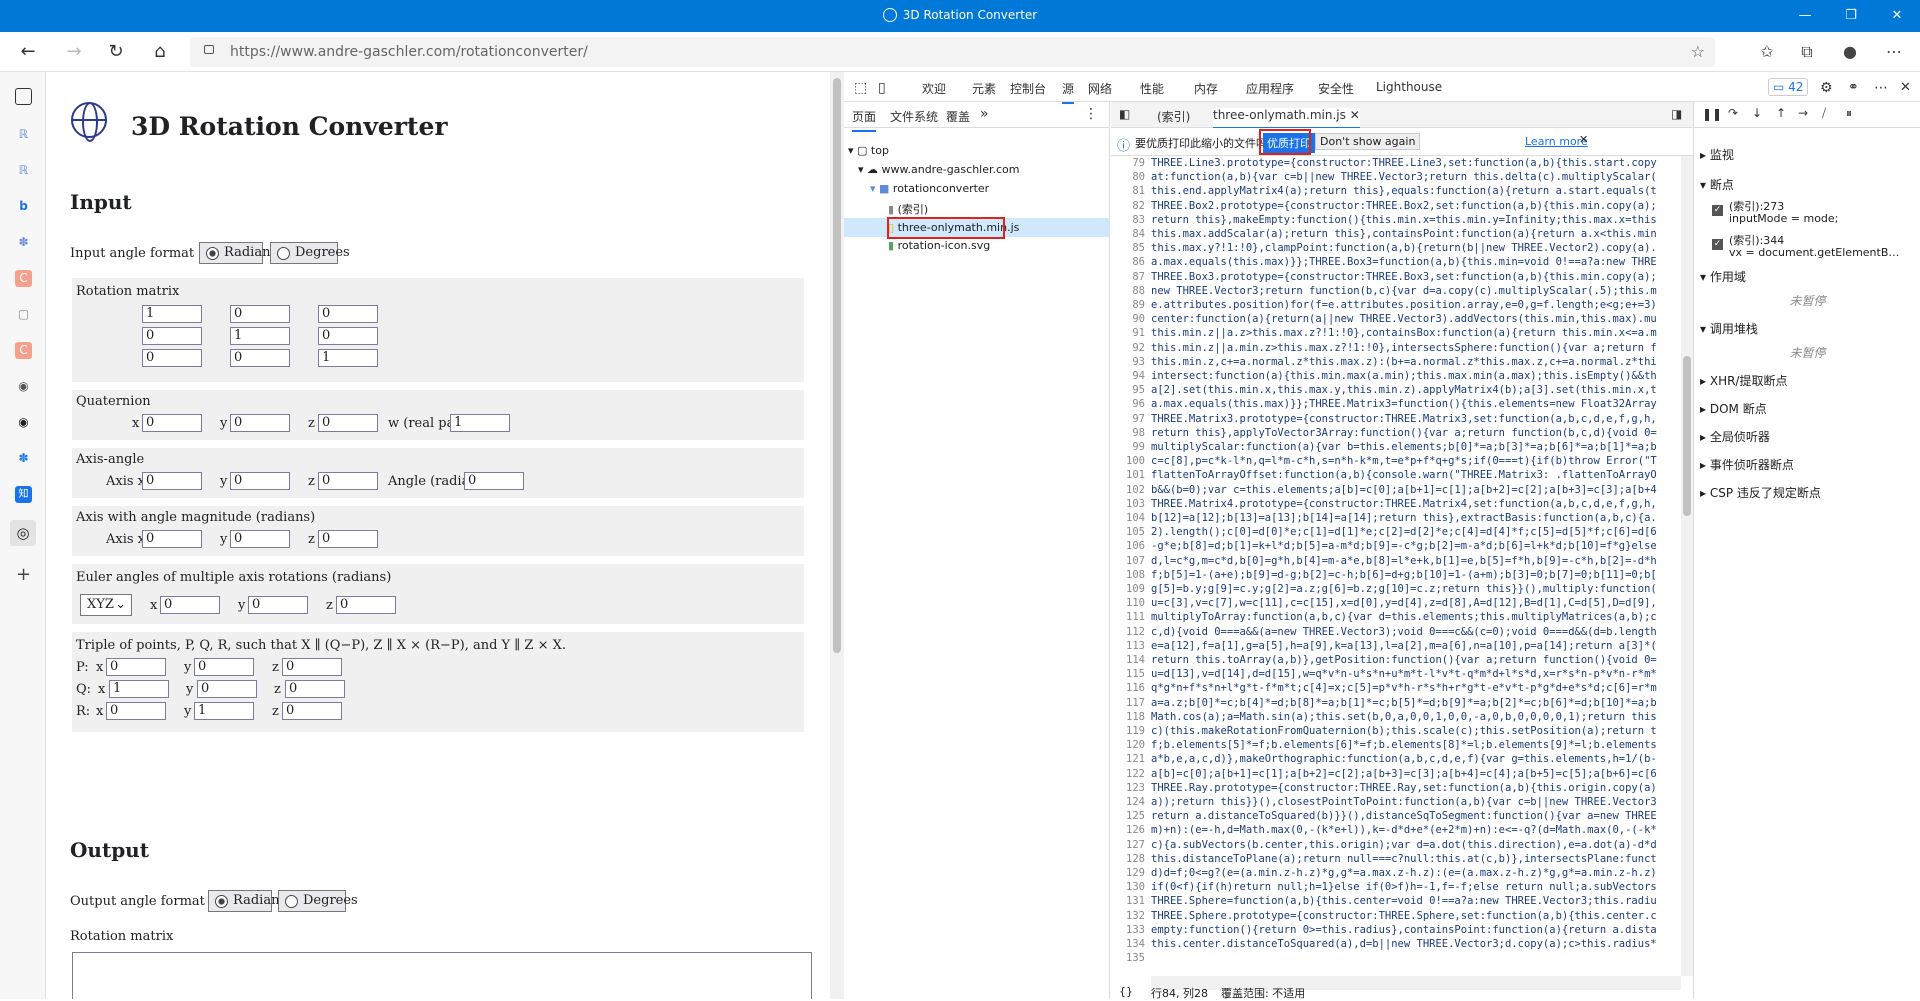 Image resolution: width=1920 pixels, height=1001 pixels. I want to click on line-number: 84, so click(1138, 234).